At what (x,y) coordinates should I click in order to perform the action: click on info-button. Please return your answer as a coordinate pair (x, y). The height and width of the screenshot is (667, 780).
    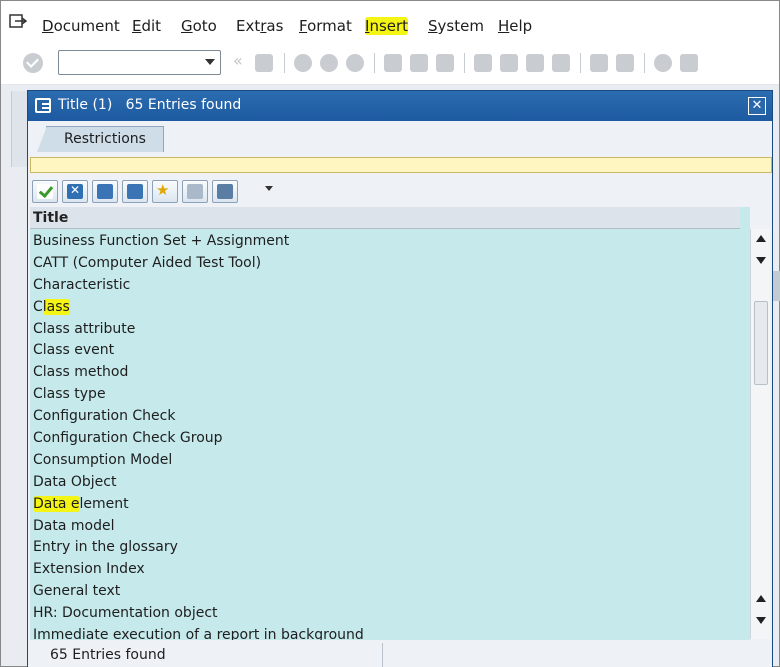
    Looking at the image, I should click on (195, 191).